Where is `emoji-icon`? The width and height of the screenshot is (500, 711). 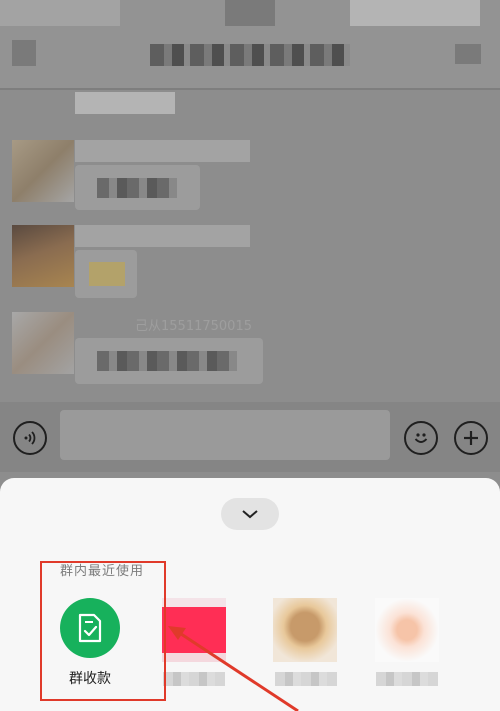
emoji-icon is located at coordinates (421, 438).